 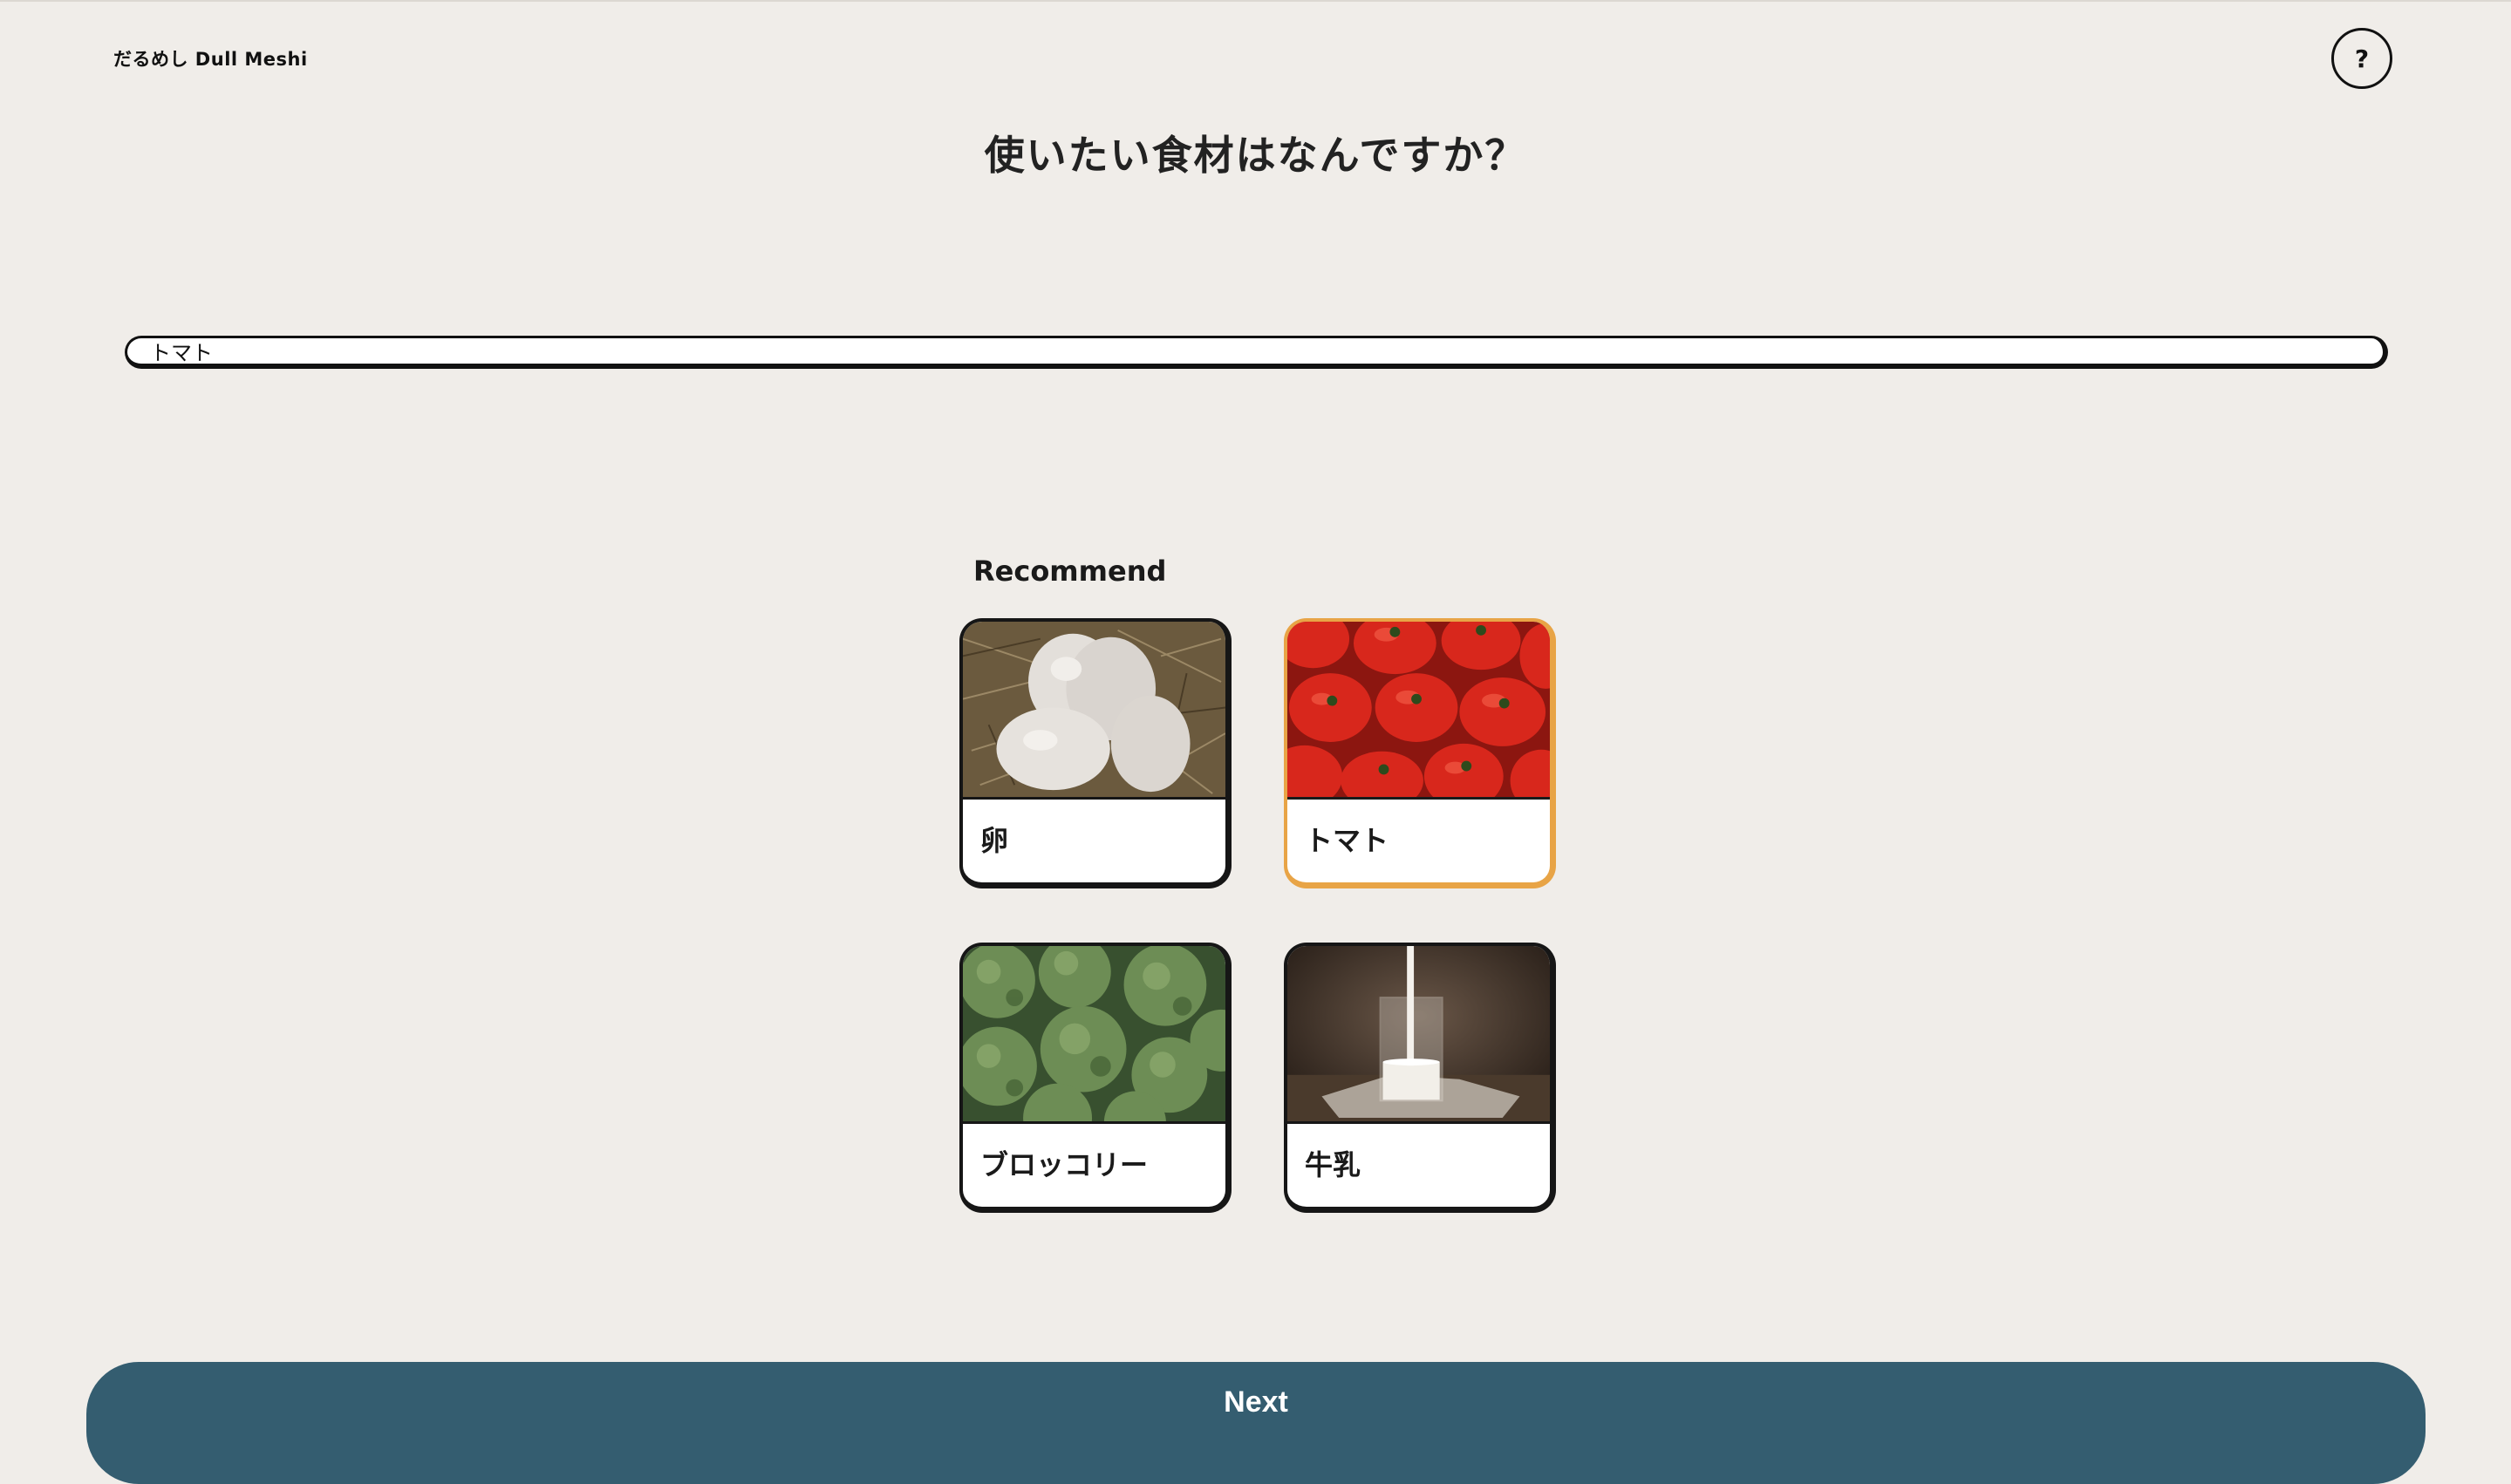 I want to click on milk-photo, so click(x=1418, y=1035).